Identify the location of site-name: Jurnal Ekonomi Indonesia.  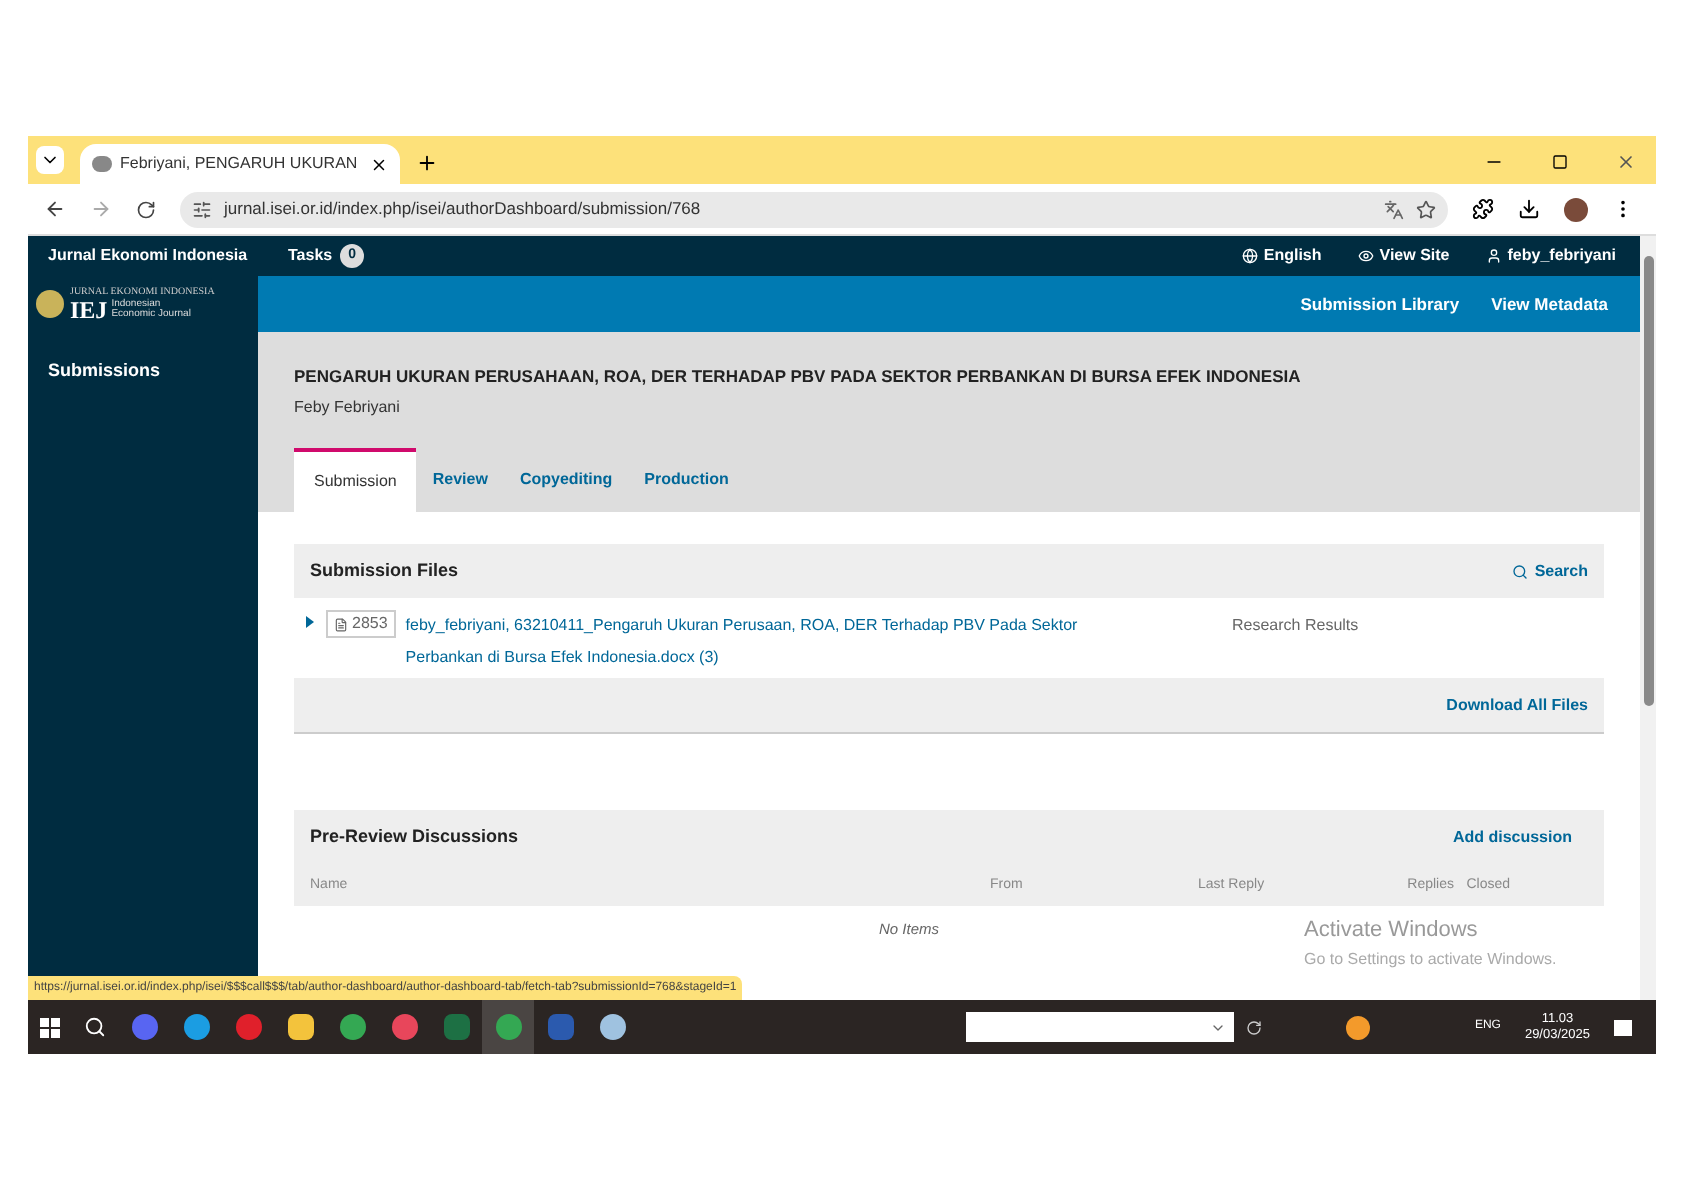
(168, 256).